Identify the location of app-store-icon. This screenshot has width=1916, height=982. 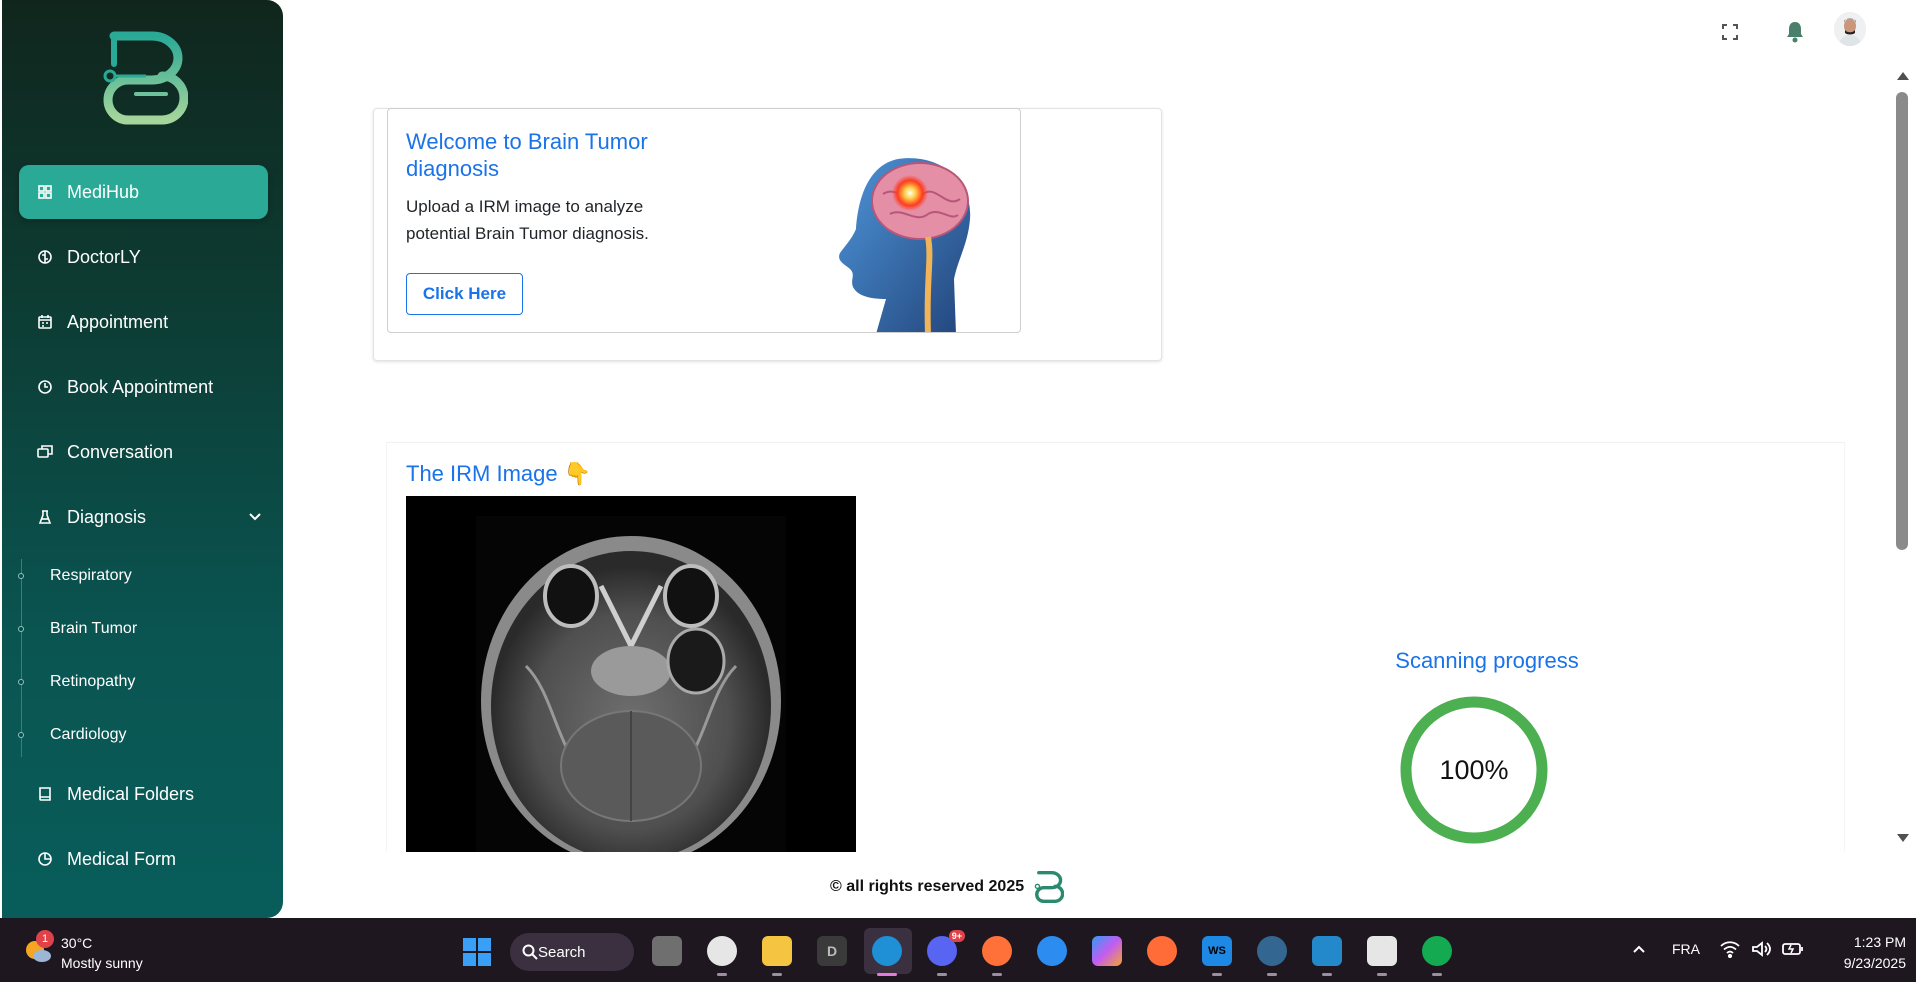
(722, 956).